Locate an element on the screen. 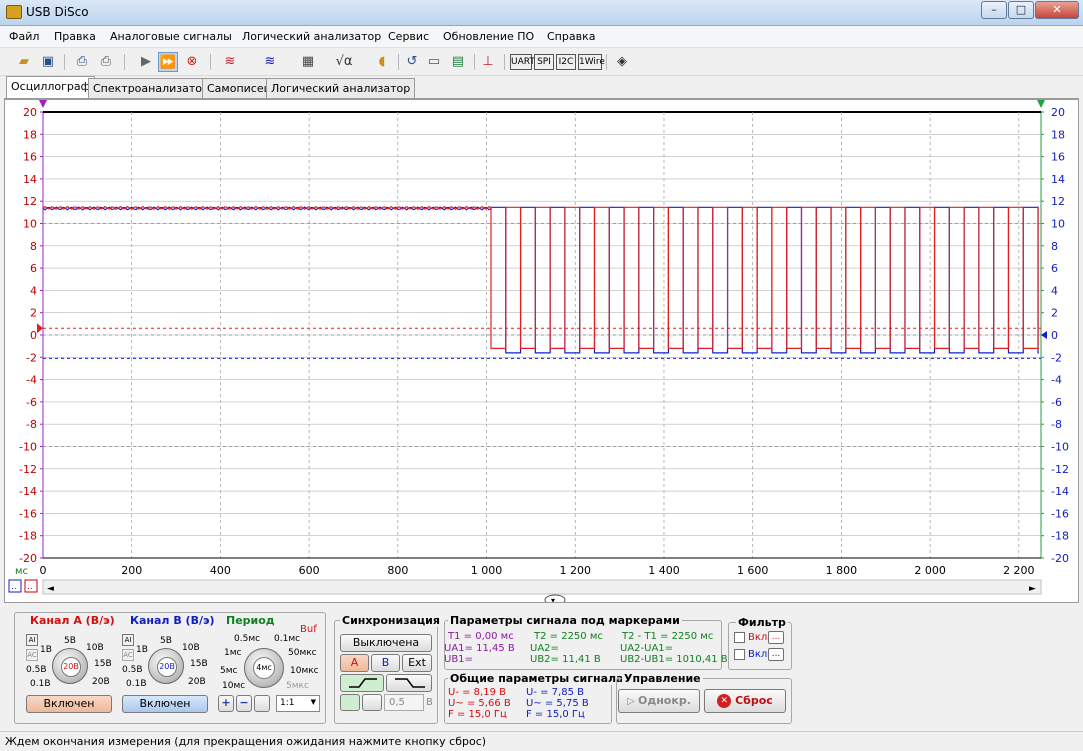 This screenshot has height=751, width=1083. x-tick-label: 1 000 is located at coordinates (487, 570).